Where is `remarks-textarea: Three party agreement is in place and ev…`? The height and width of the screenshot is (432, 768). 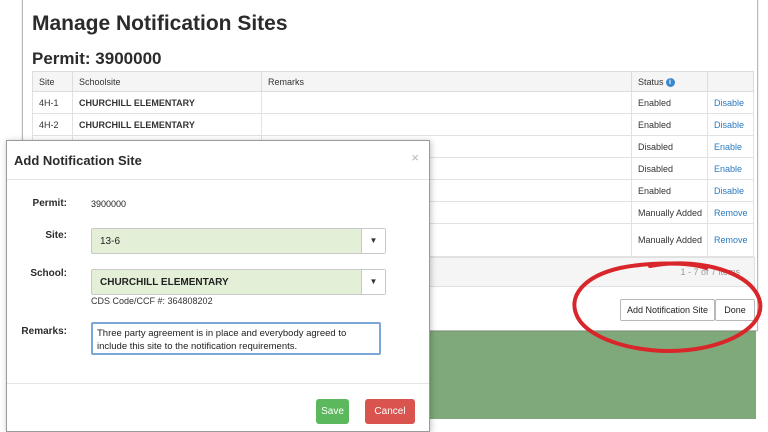
remarks-textarea: Three party agreement is in place and ev… is located at coordinates (236, 338).